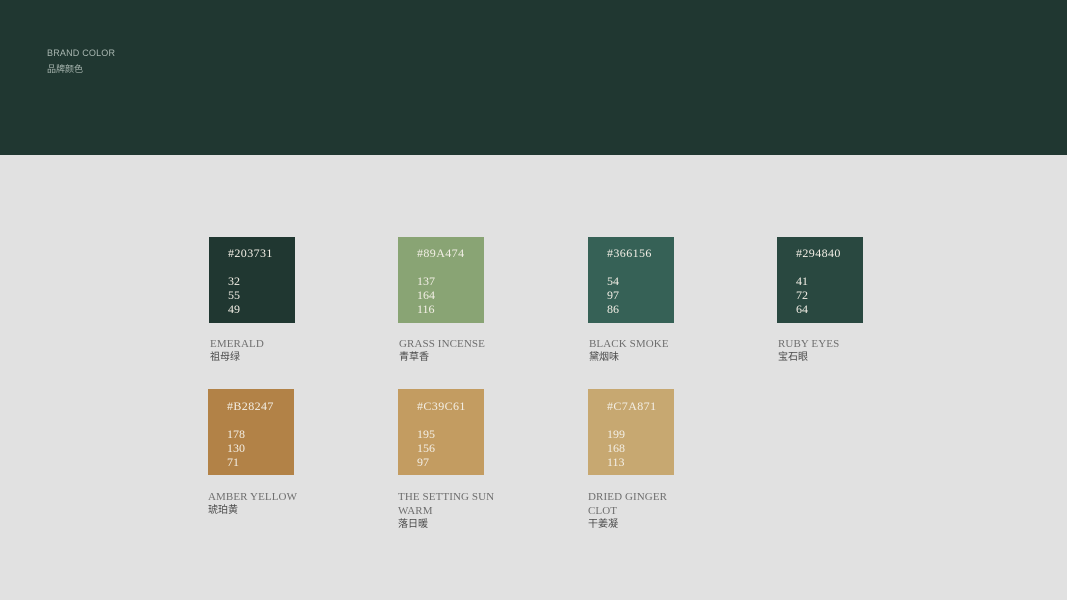 Image resolution: width=1067 pixels, height=600 pixels. Describe the element at coordinates (233, 462) in the screenshot. I see `rgb-blue: 71` at that location.